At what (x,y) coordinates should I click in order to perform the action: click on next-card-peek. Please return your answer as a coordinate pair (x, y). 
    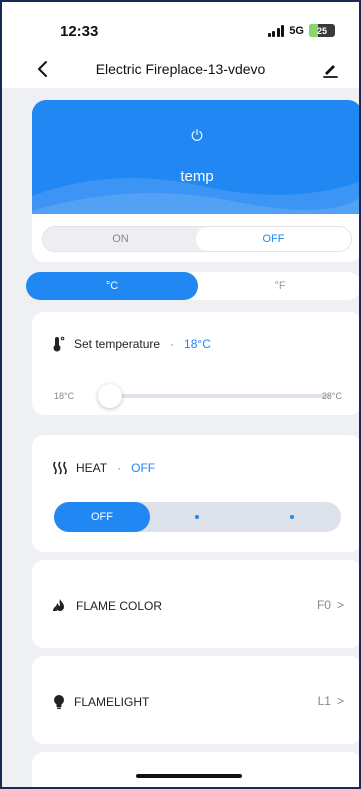
    Looking at the image, I should click on (195, 769).